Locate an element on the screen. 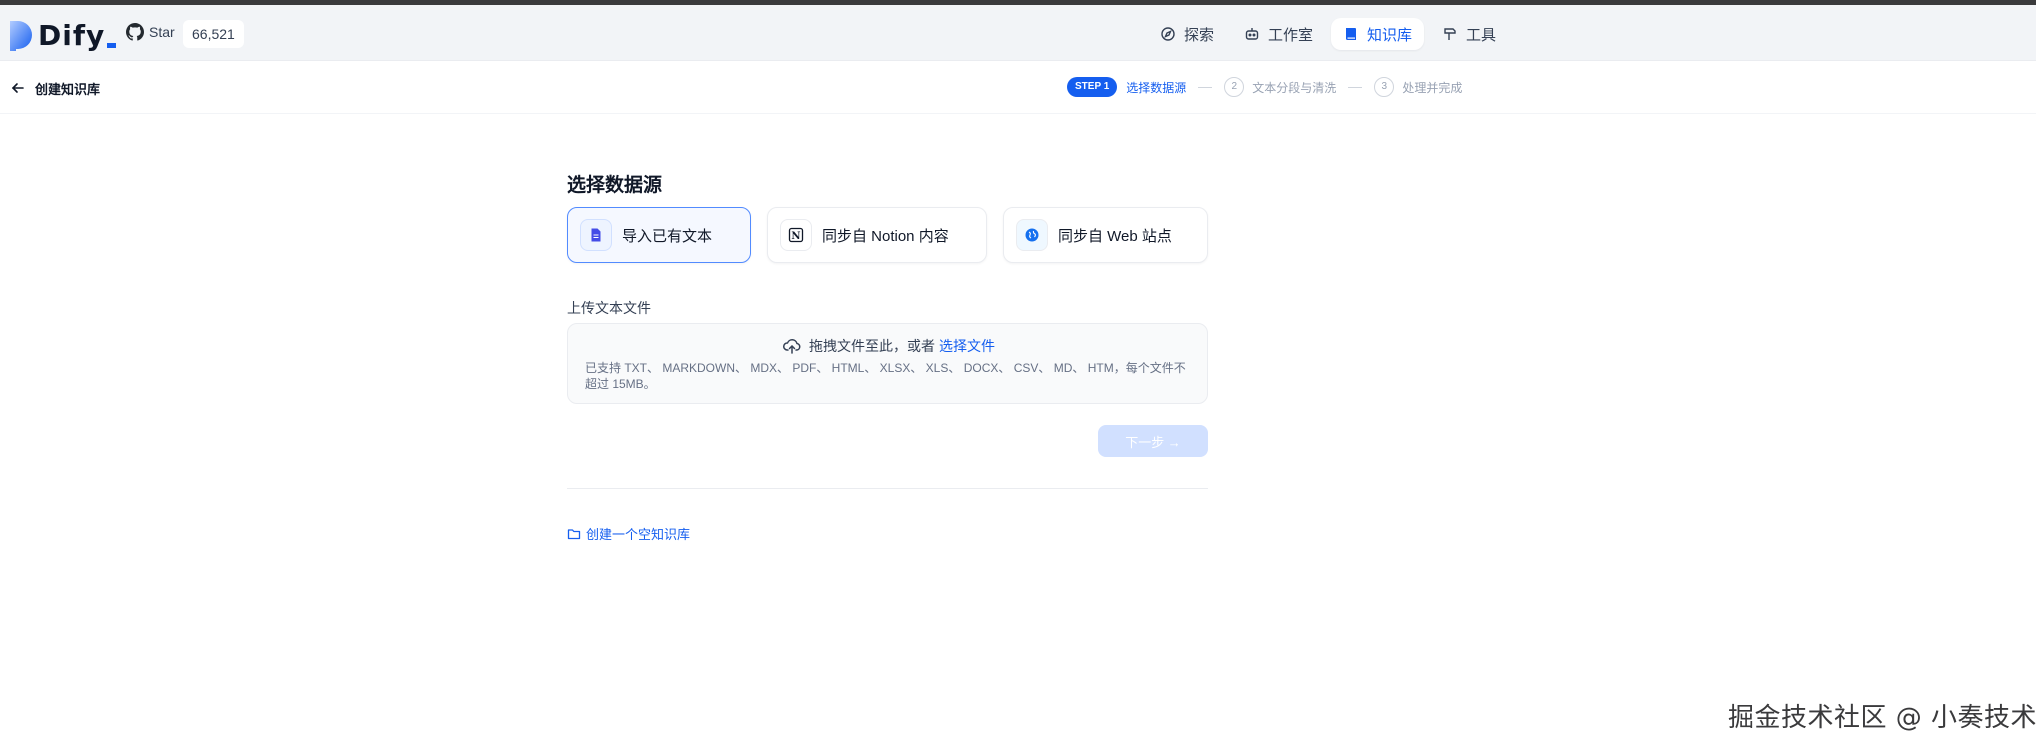  stepper: STEP 1 选择数据源 2 文本分段与清洗 3 处理并完成 is located at coordinates (1264, 87).